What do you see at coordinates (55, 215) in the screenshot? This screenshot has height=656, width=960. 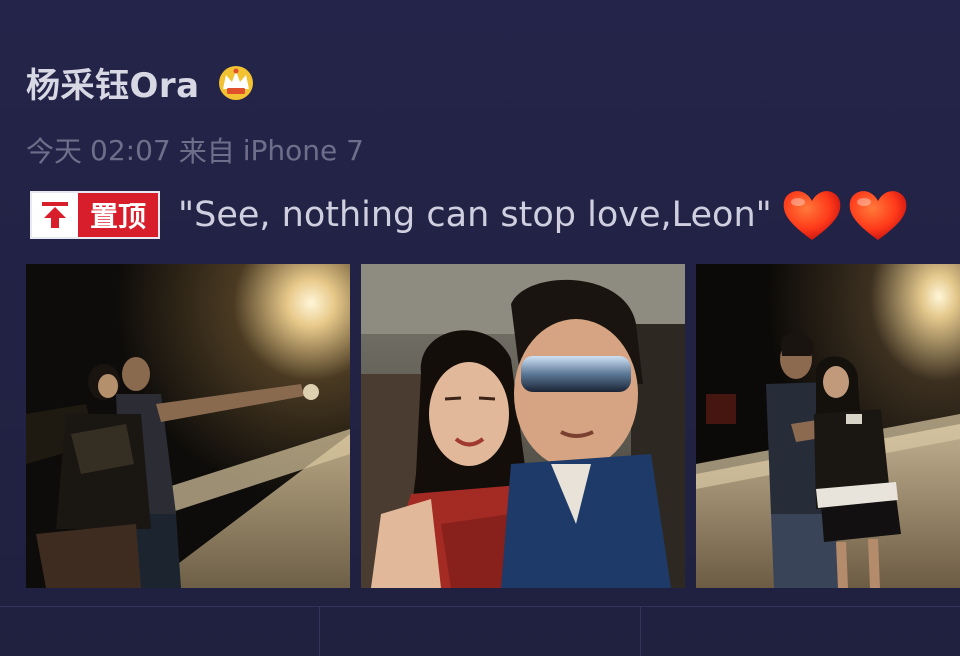 I see `pin-to-top-icon` at bounding box center [55, 215].